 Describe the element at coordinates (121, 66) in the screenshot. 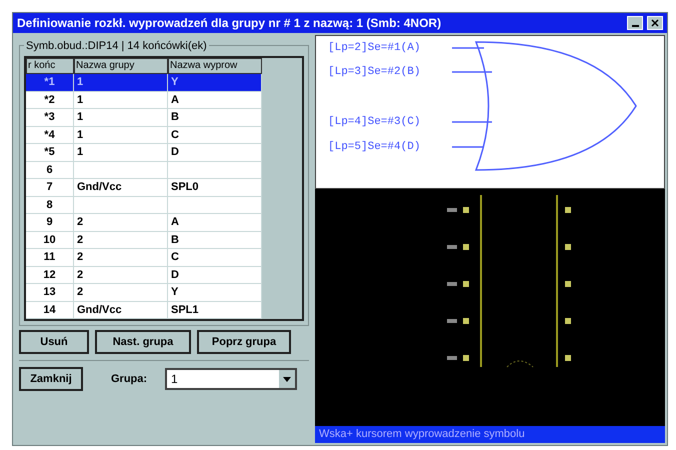

I see `column-header: Nazwa grupy` at that location.